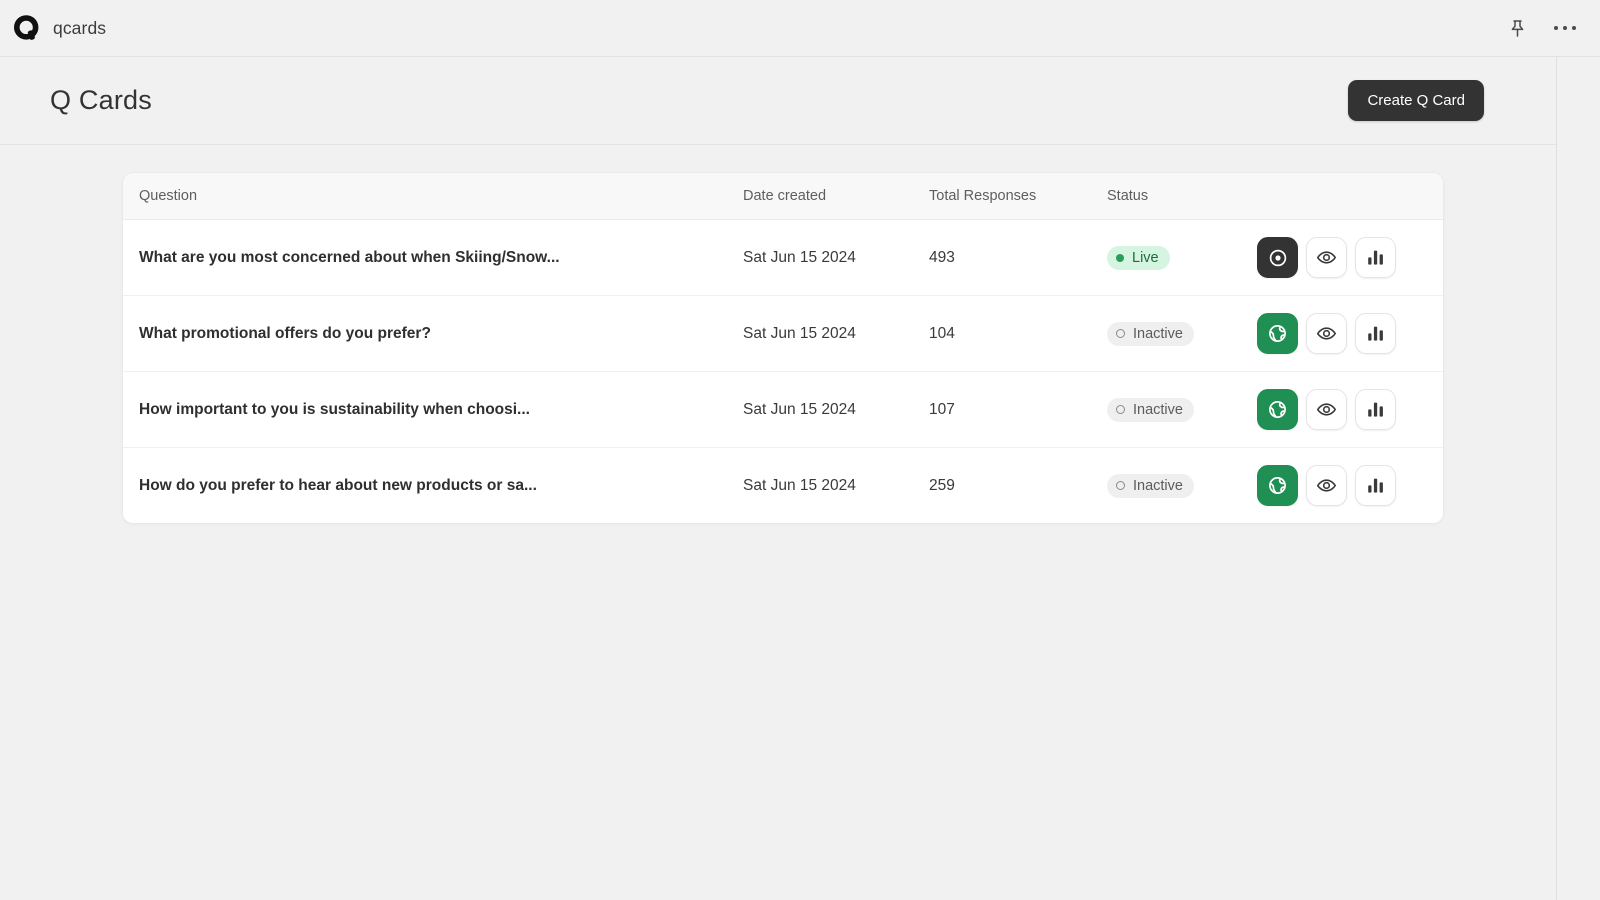  What do you see at coordinates (1182, 196) in the screenshot?
I see `column-header-status: Status` at bounding box center [1182, 196].